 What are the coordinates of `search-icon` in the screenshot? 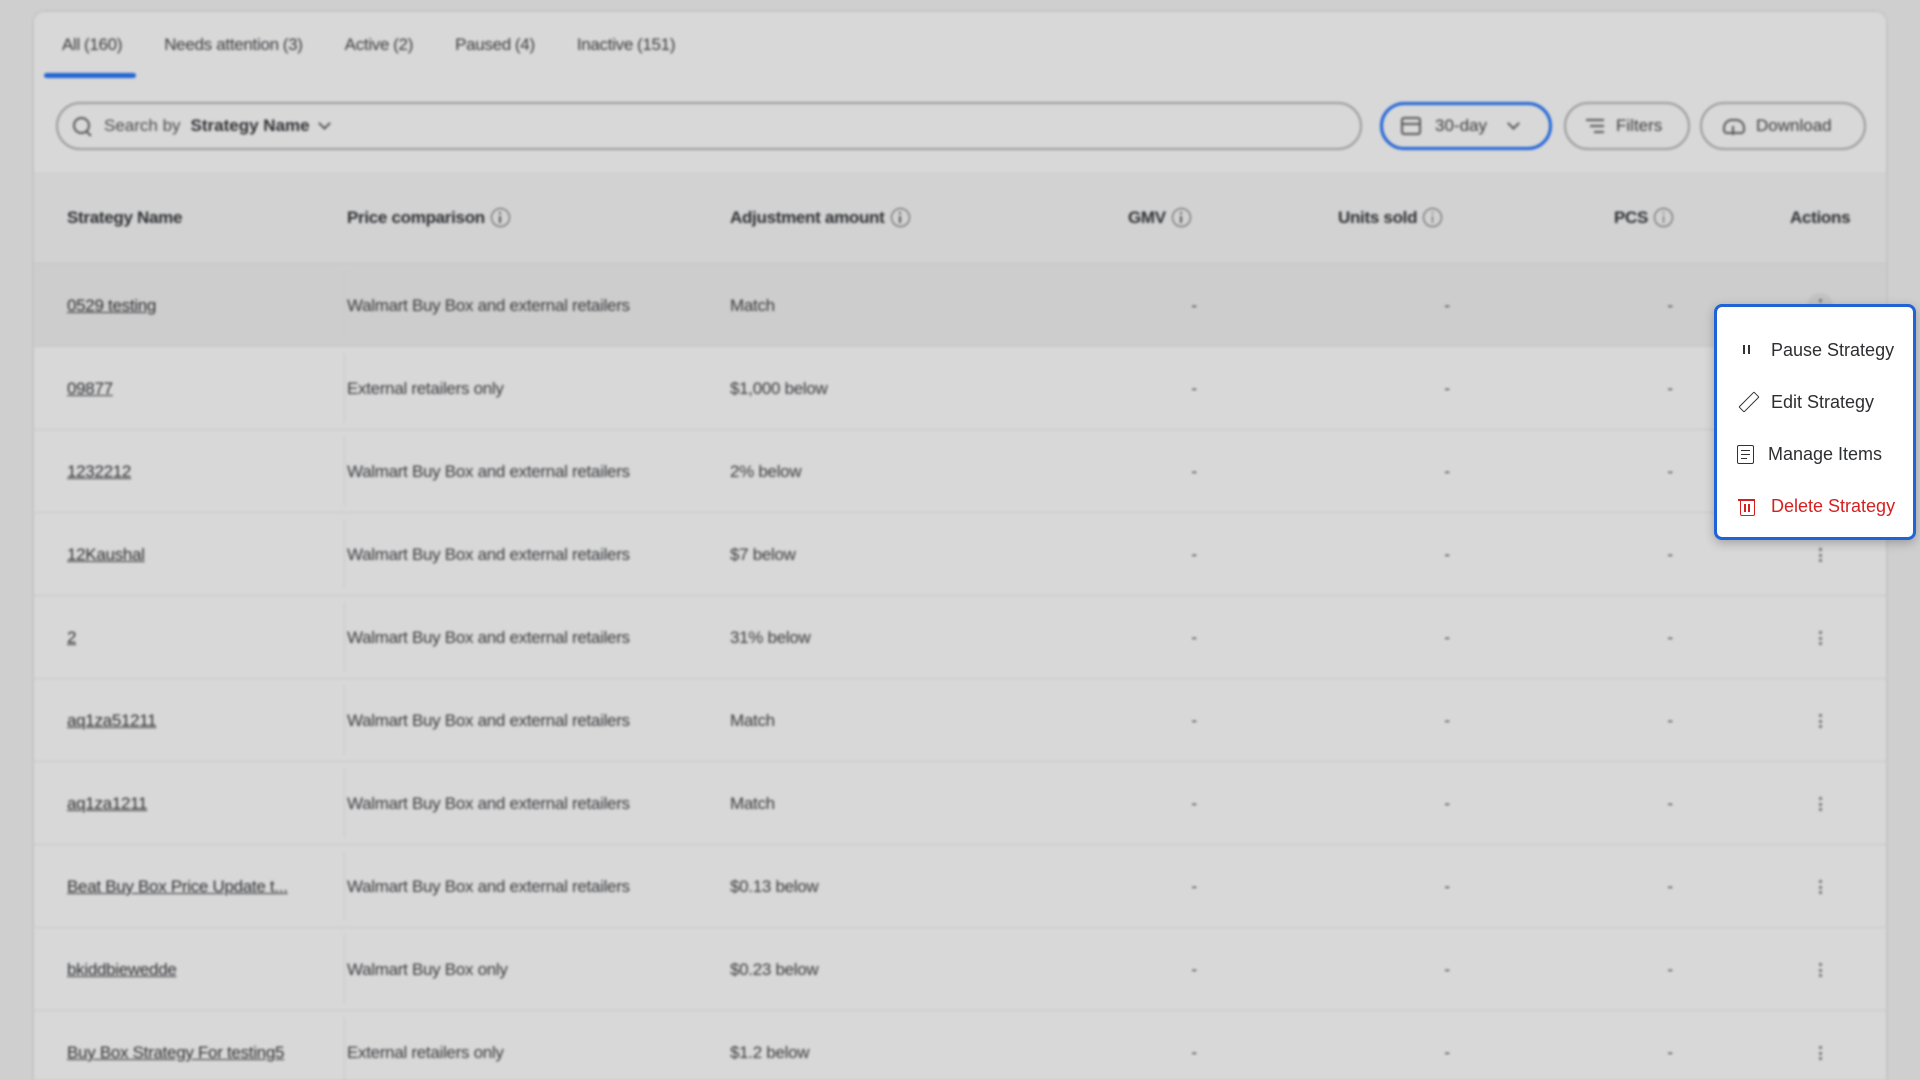 It's located at (82, 126).